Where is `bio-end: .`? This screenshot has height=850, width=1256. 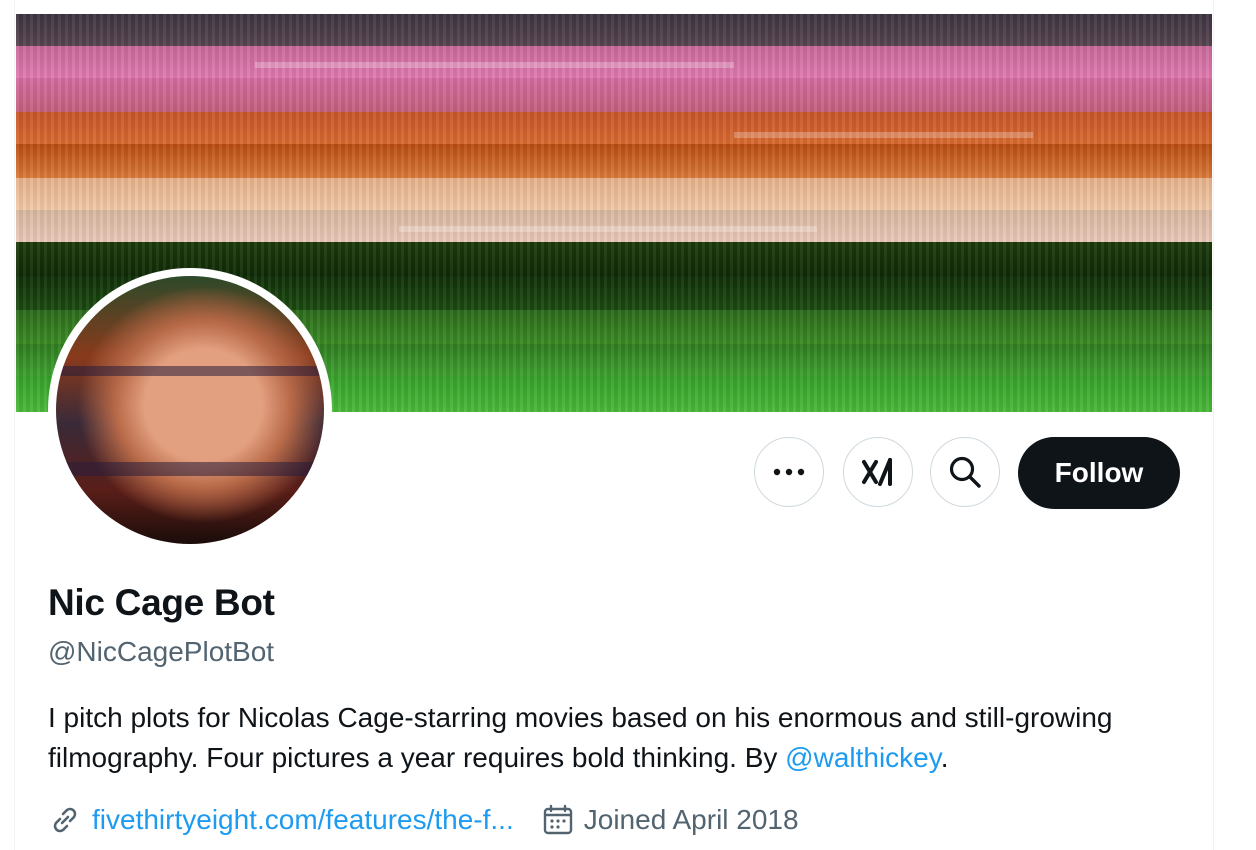 bio-end: . is located at coordinates (944, 757).